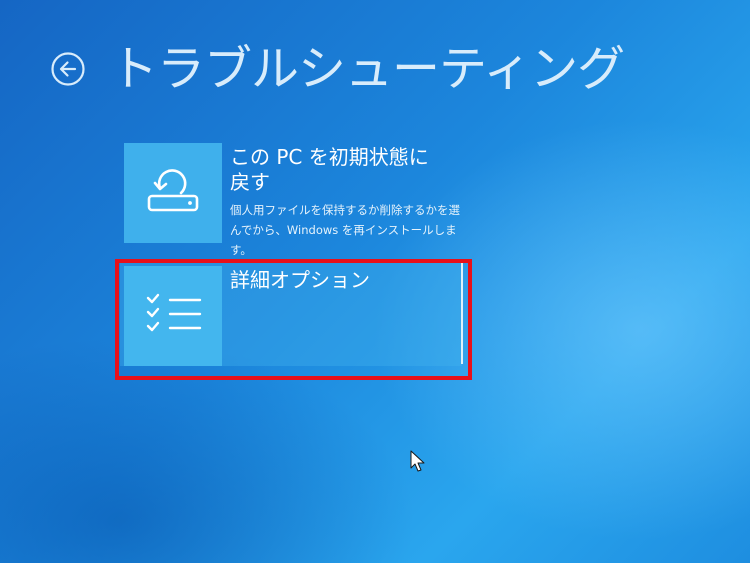 Image resolution: width=750 pixels, height=563 pixels. What do you see at coordinates (300, 280) in the screenshot?
I see `option-title: 詳細オプション` at bounding box center [300, 280].